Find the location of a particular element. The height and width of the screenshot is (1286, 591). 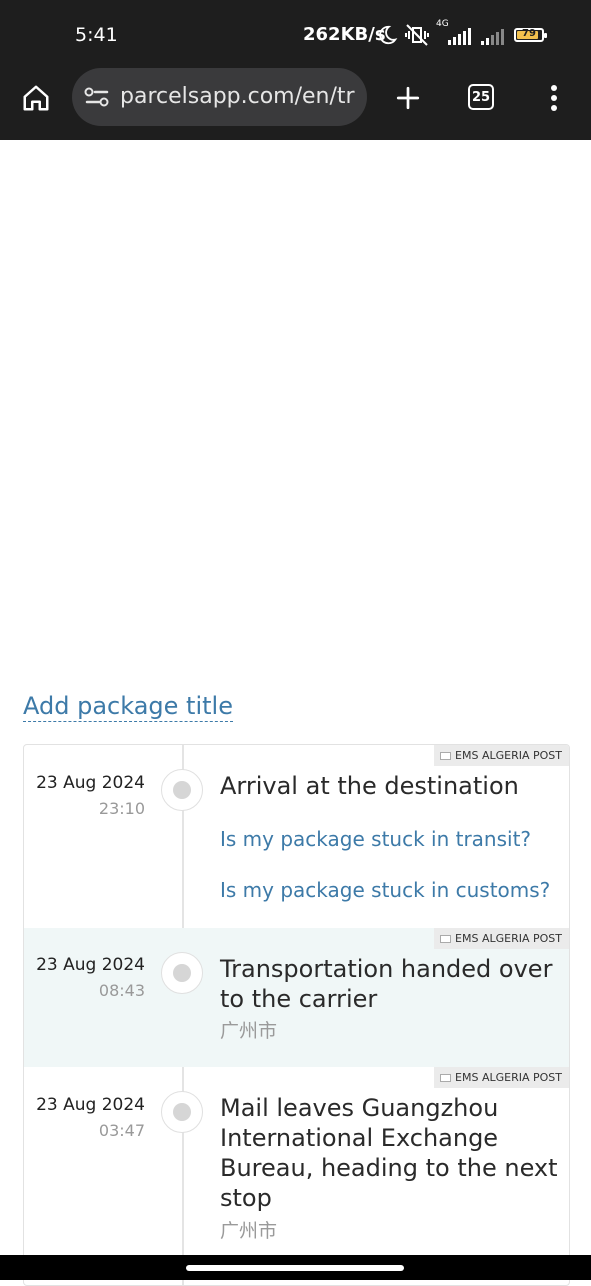

browser-toolbar: parcelsapp.com/en/tr 25 is located at coordinates (295, 104).